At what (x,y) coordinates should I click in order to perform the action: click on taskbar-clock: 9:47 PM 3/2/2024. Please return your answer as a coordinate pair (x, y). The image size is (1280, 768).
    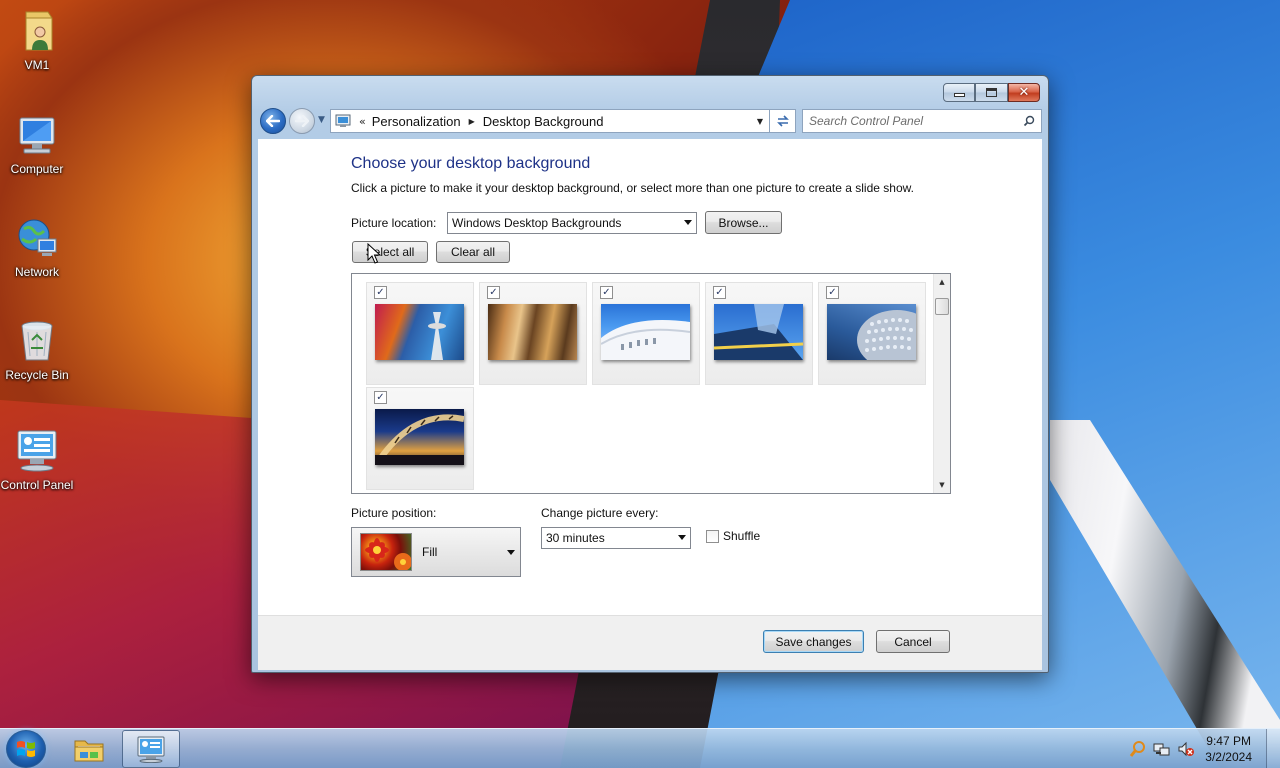
    Looking at the image, I should click on (1228, 749).